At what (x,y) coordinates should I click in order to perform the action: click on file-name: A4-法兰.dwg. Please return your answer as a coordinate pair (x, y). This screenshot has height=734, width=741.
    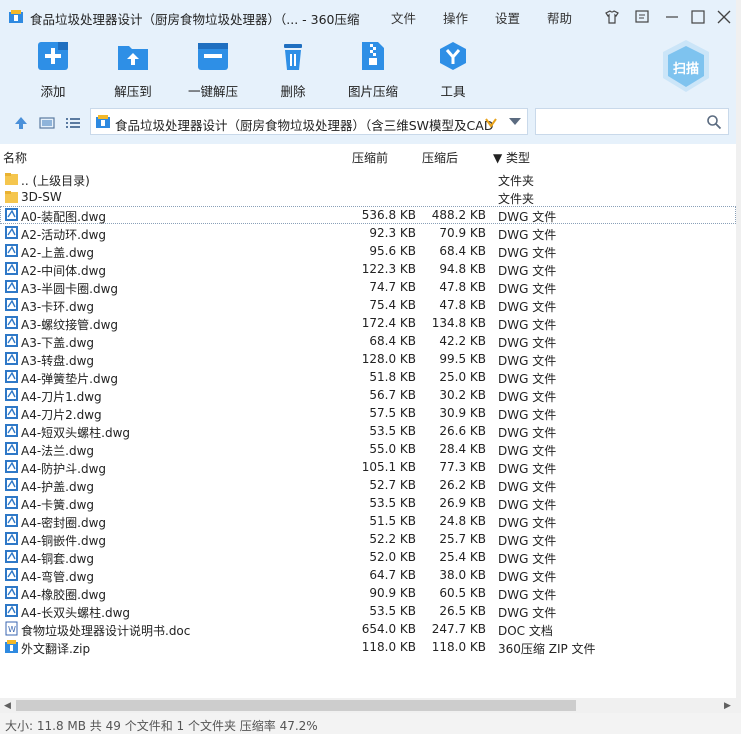
    Looking at the image, I should click on (58, 451).